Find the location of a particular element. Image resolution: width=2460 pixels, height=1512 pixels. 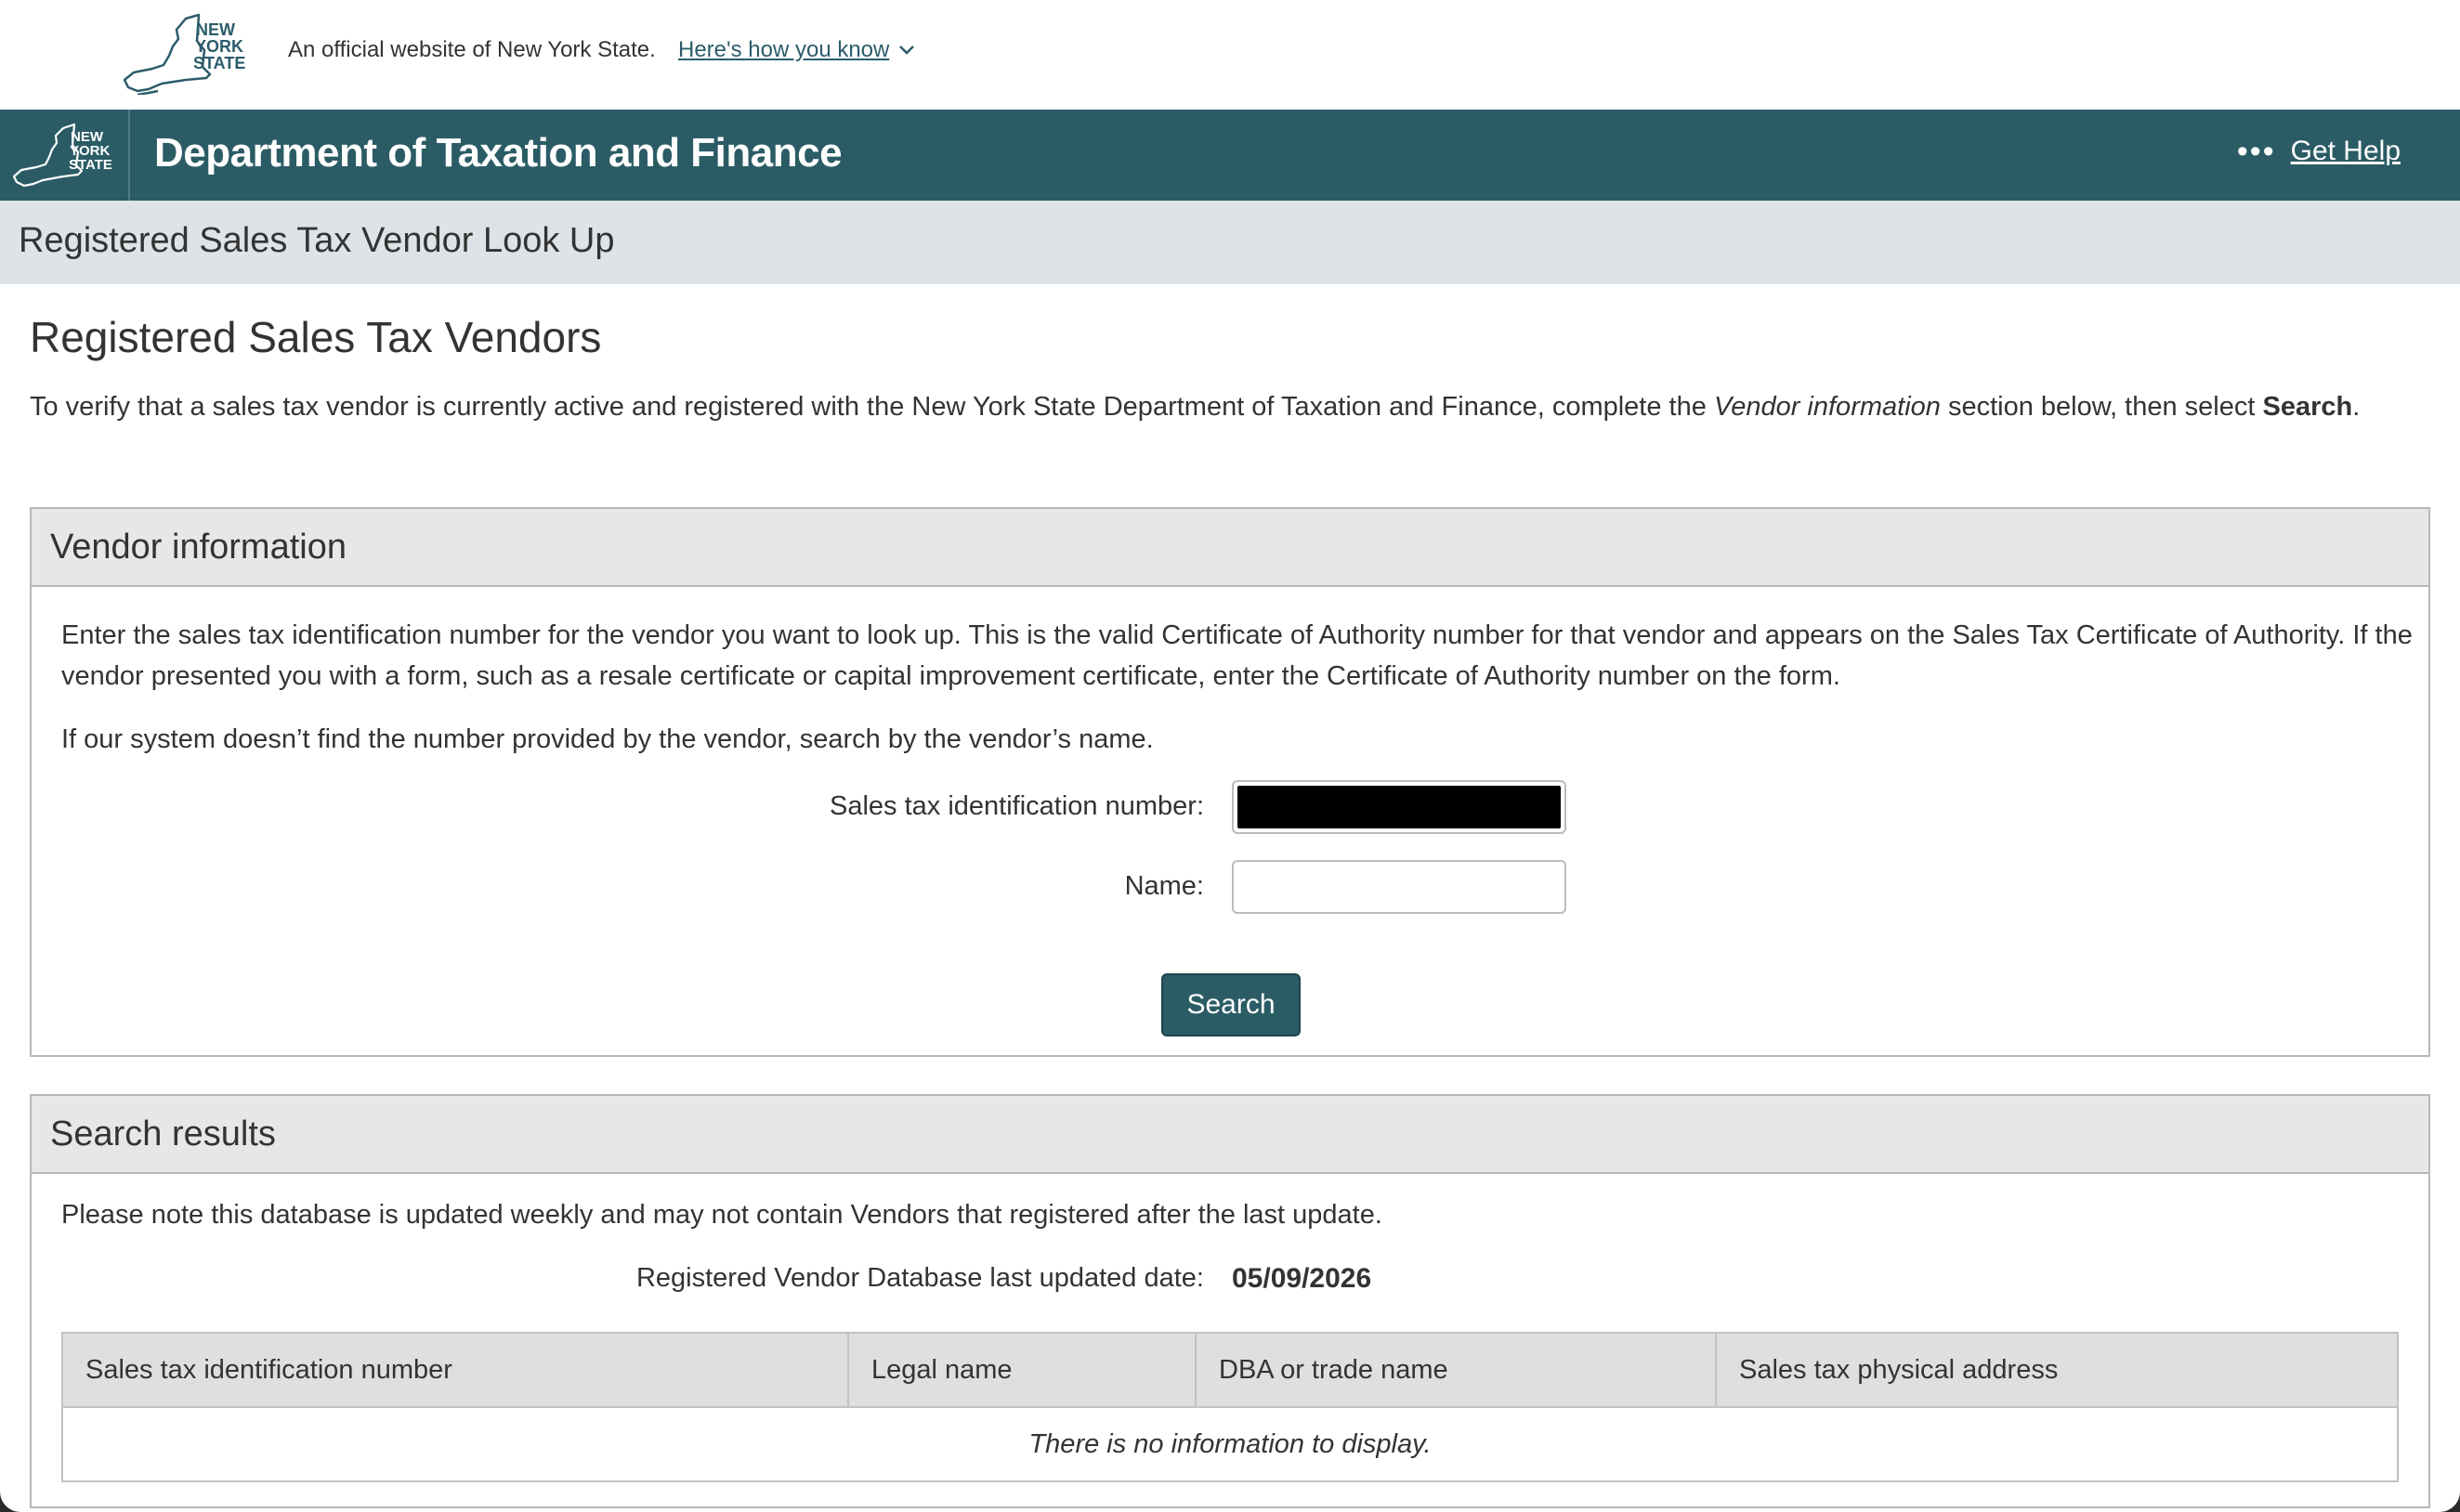

empty-message: There is no information to display. is located at coordinates (1230, 1444).